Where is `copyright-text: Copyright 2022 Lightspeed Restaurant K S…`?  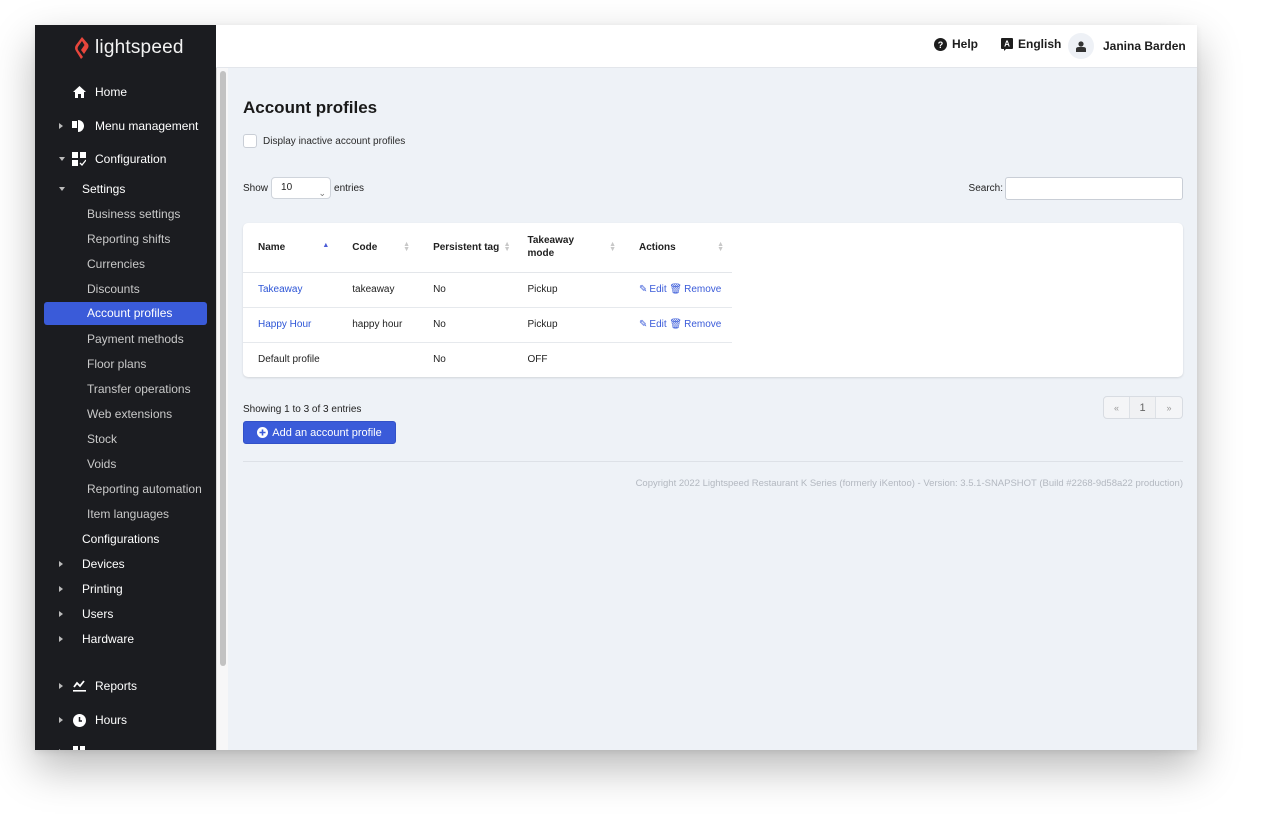 copyright-text: Copyright 2022 Lightspeed Restaurant K S… is located at coordinates (909, 483).